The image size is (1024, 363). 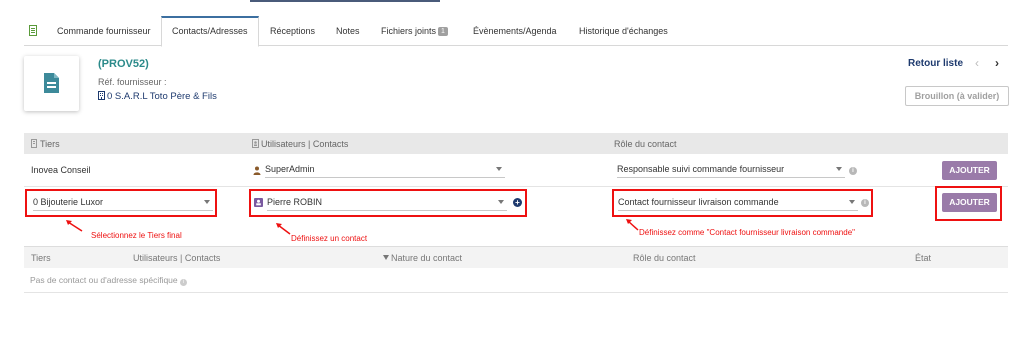 What do you see at coordinates (957, 96) in the screenshot?
I see `status-draft-button: Brouillon (à valider)` at bounding box center [957, 96].